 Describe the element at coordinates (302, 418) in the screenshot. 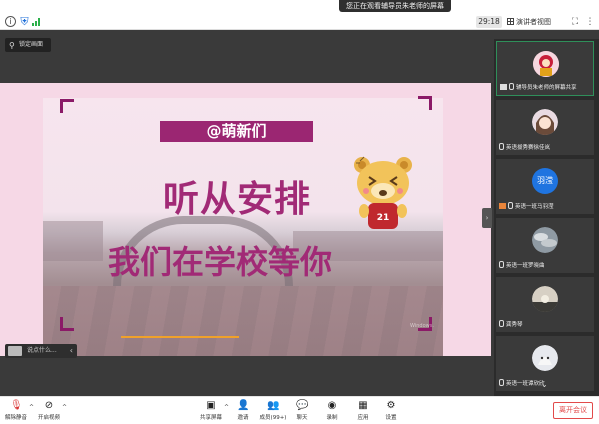

I see `chat-label: 聊天` at that location.